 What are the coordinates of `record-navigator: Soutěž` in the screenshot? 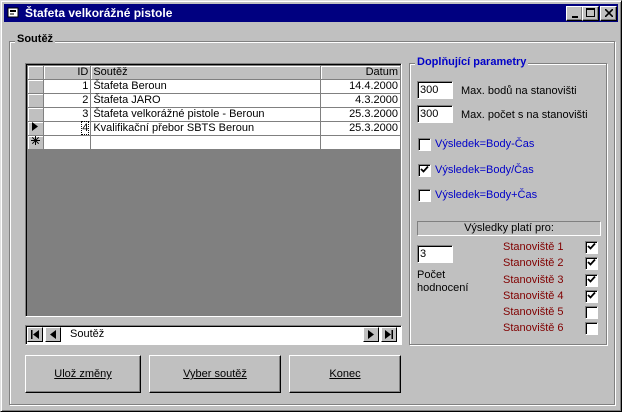 It's located at (213, 335).